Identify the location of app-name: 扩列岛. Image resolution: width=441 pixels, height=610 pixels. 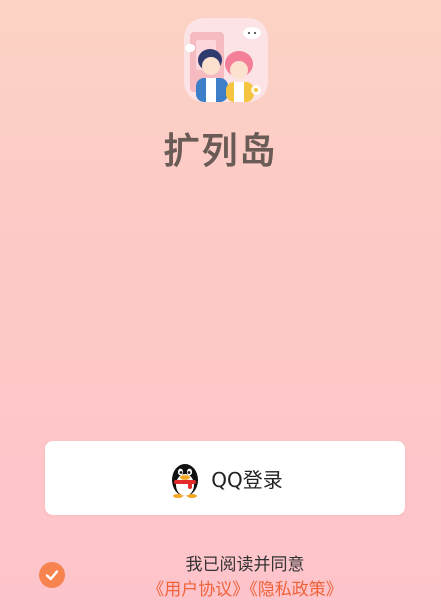
(220, 151).